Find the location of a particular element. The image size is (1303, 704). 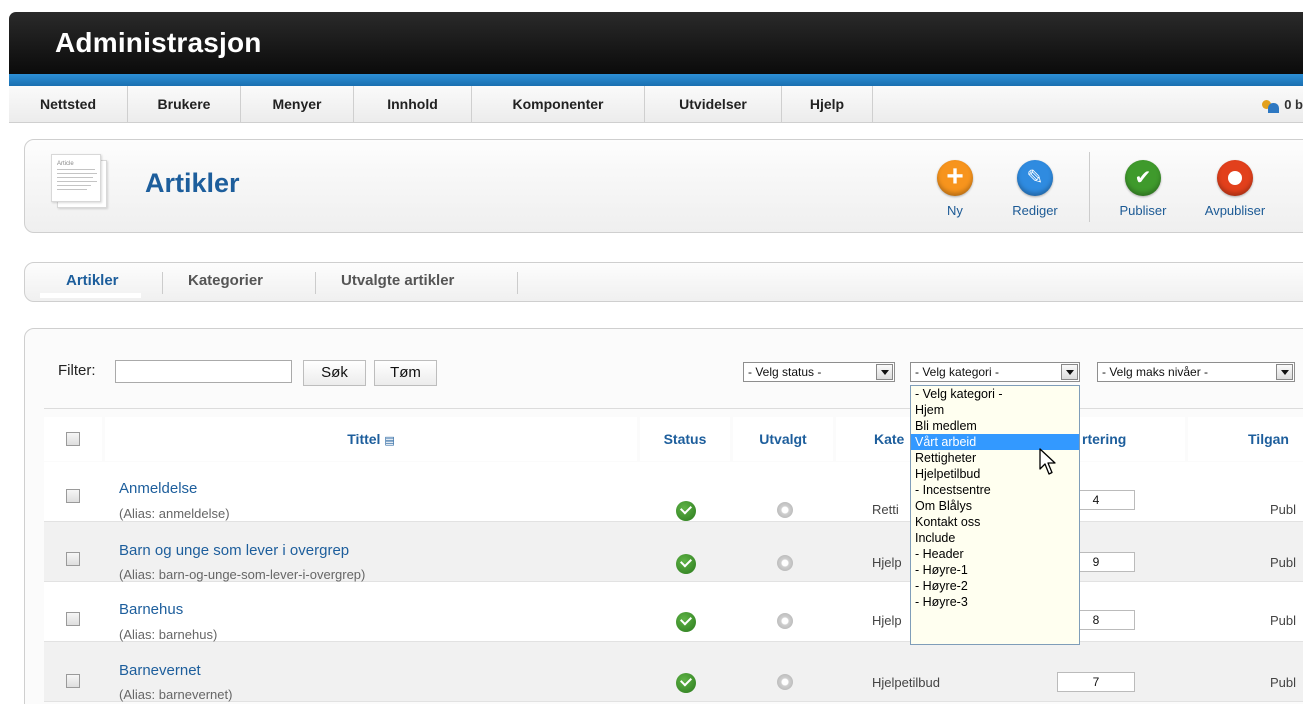

select-all-checkbox is located at coordinates (73, 439).